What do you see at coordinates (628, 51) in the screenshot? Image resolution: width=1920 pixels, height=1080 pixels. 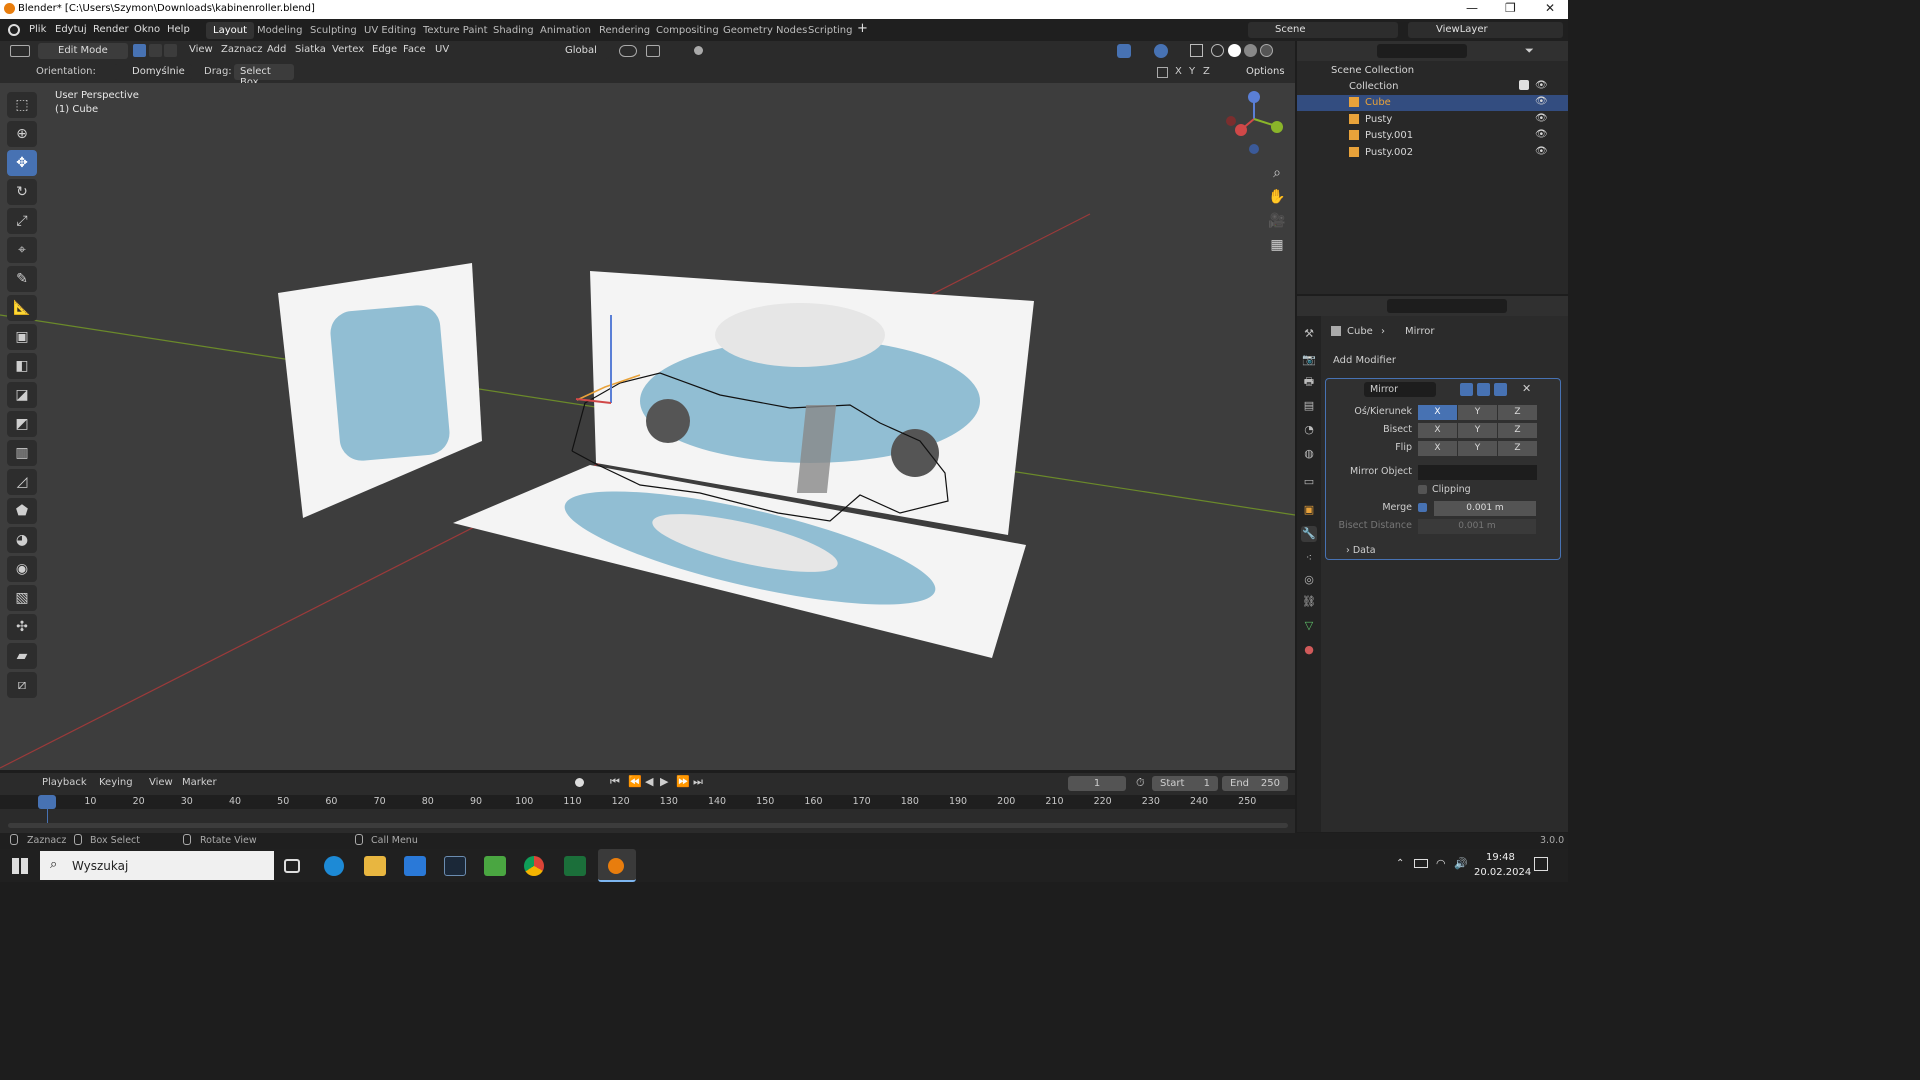 I see `pivot-icon` at bounding box center [628, 51].